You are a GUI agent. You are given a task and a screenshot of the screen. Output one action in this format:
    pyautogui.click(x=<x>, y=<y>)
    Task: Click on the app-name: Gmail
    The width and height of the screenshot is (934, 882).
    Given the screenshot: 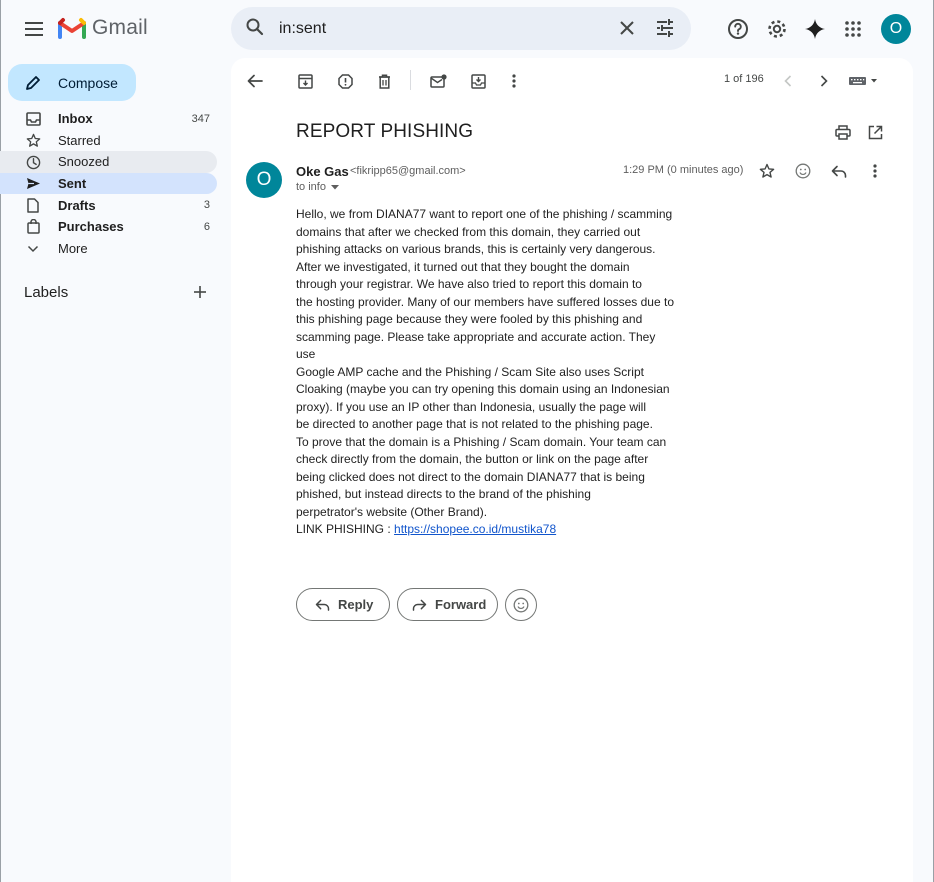 What is the action you would take?
    pyautogui.click(x=120, y=27)
    